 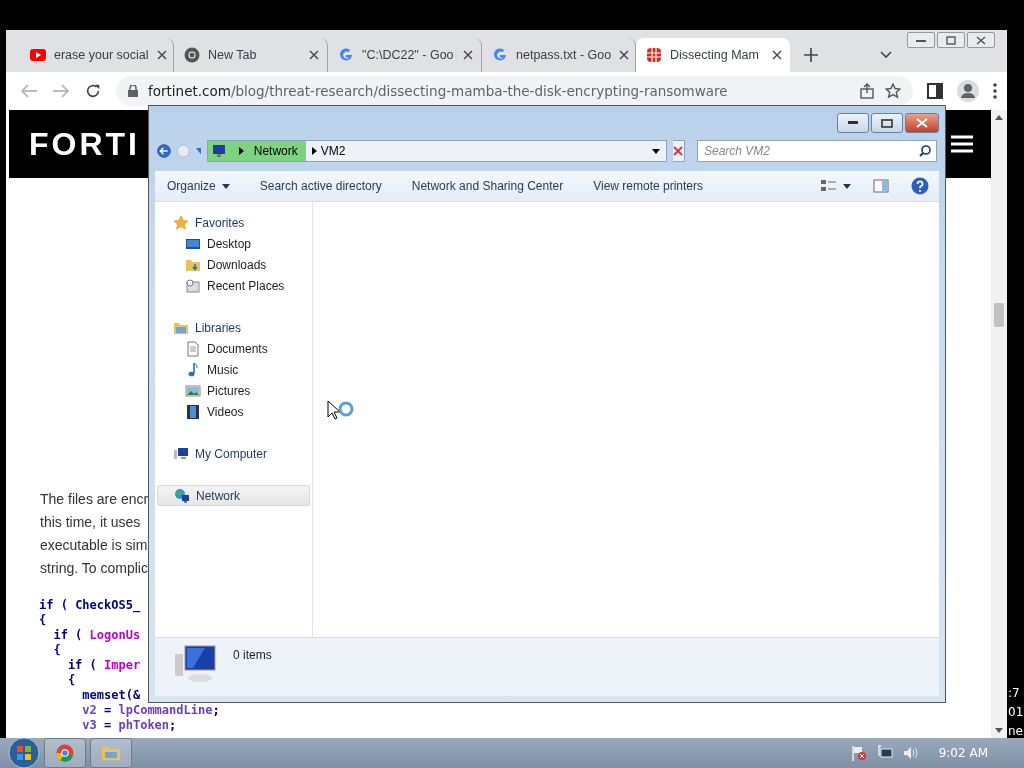 What do you see at coordinates (920, 186) in the screenshot?
I see `help-icon` at bounding box center [920, 186].